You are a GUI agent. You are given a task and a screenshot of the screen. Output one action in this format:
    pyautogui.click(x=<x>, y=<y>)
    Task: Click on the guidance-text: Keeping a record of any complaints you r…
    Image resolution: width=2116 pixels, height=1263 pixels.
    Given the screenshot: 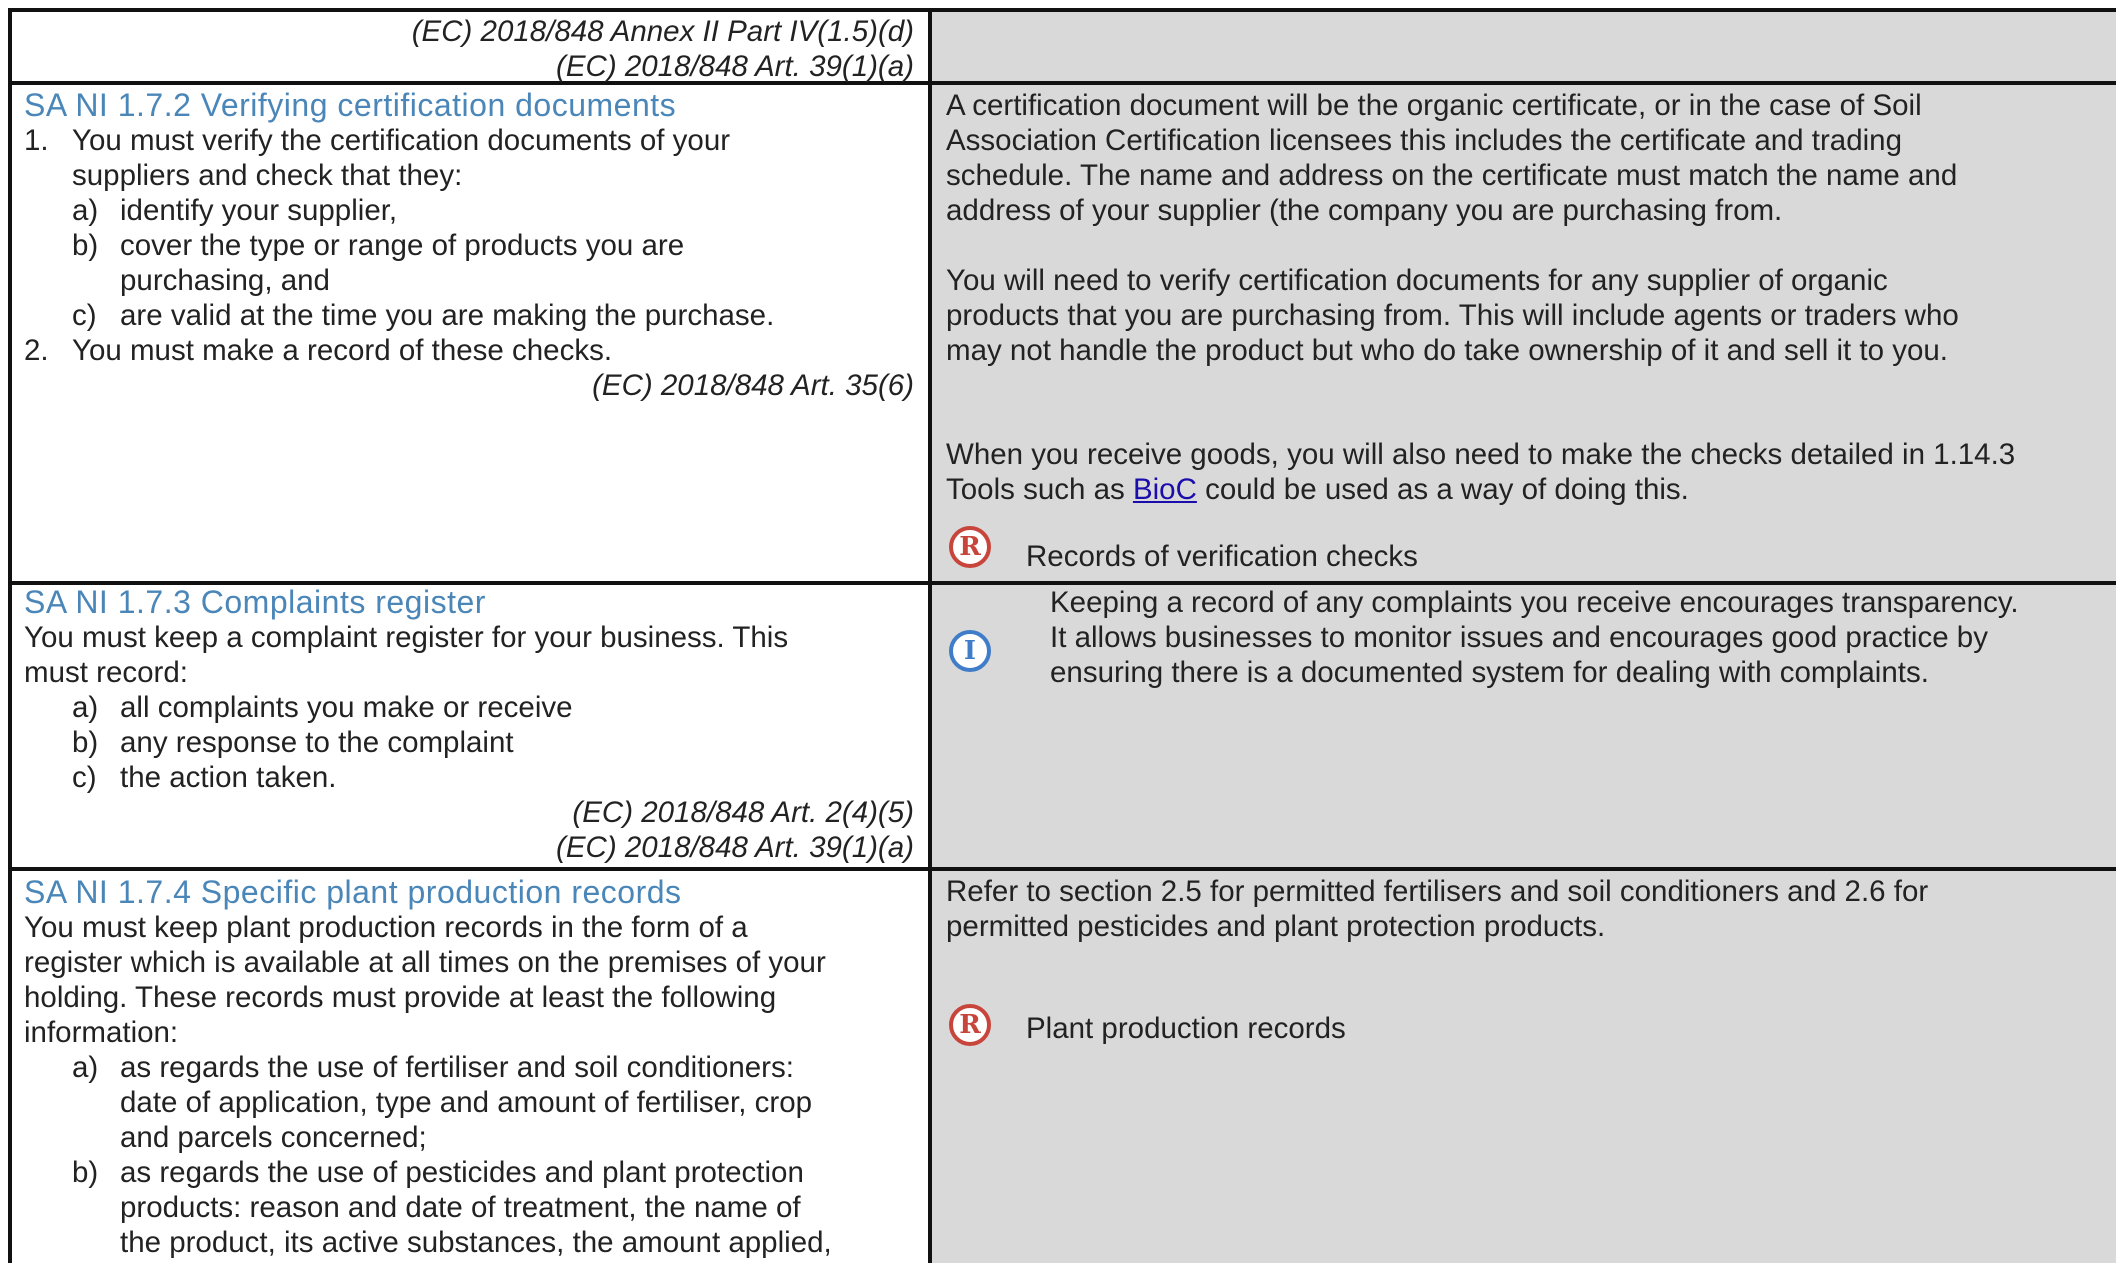 What is the action you would take?
    pyautogui.click(x=1534, y=602)
    